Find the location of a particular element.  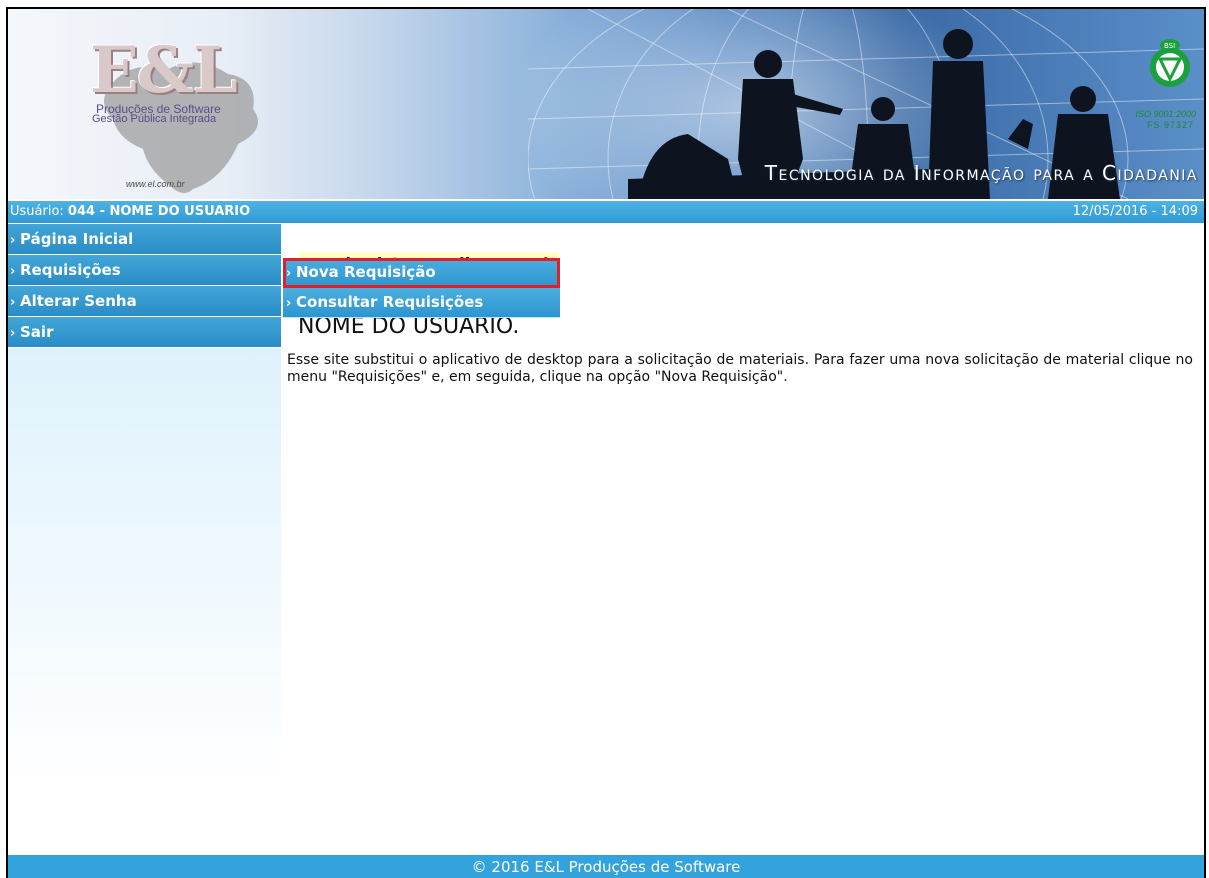

bsi-label: BSI is located at coordinates (1169, 46).